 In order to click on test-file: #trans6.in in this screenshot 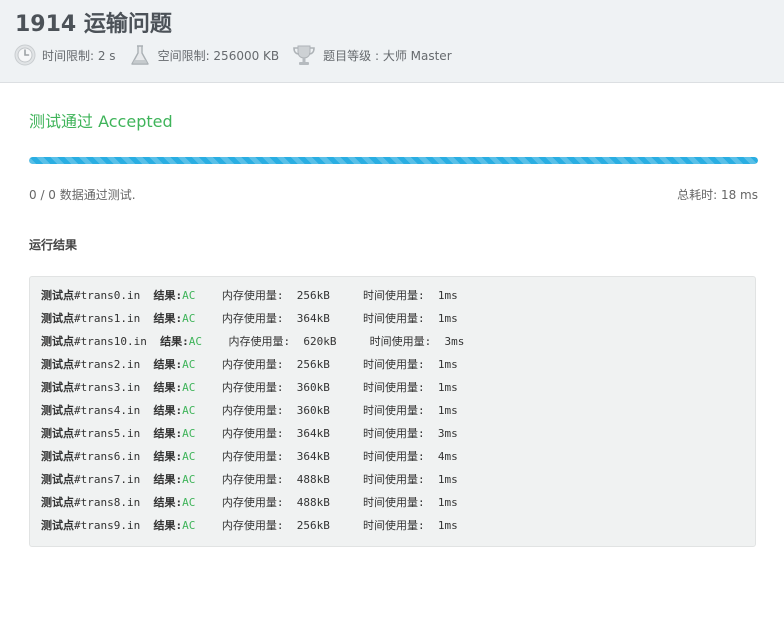, I will do `click(107, 456)`.